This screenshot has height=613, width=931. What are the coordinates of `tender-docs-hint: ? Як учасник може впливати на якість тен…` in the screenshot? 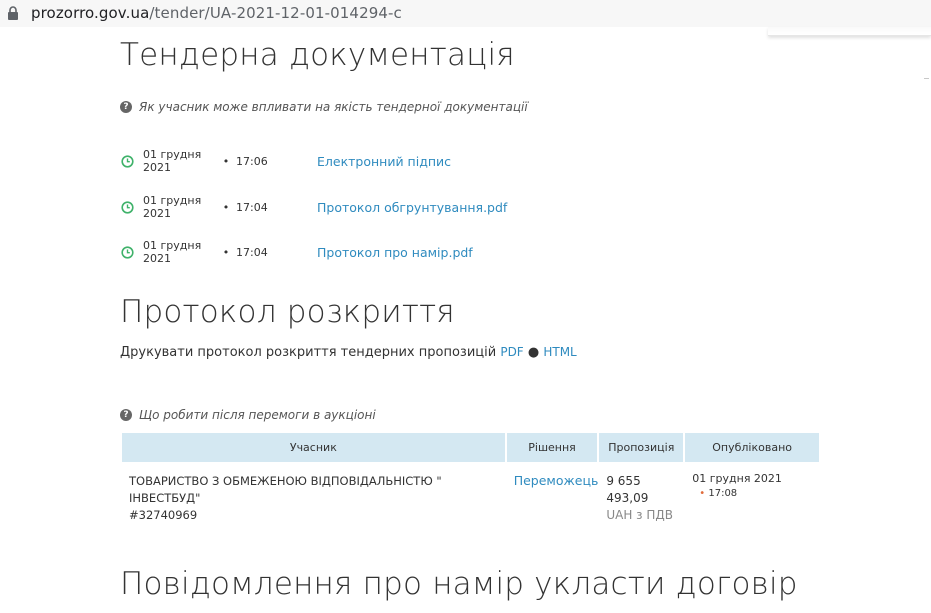 It's located at (324, 107).